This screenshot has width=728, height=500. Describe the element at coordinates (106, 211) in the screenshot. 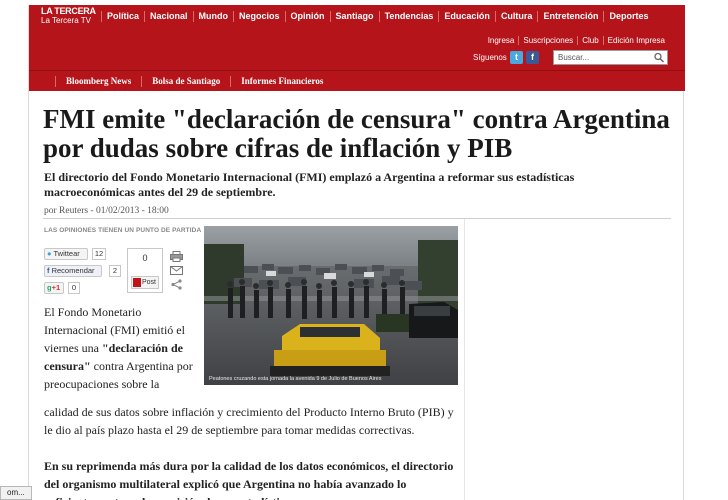

I see `article-byline: por Reuters - 01/02/2013 - 18:00` at that location.